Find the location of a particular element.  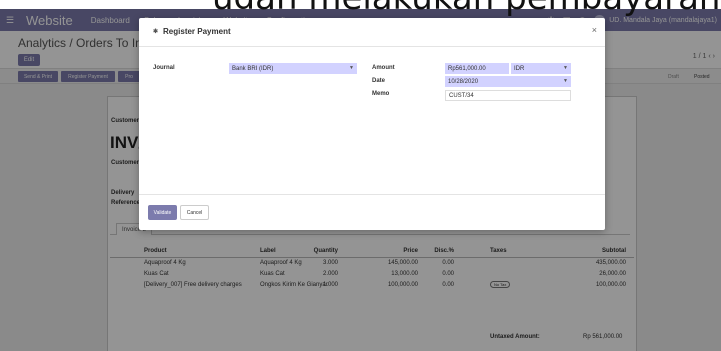

currency-value: IDR is located at coordinates (519, 68).